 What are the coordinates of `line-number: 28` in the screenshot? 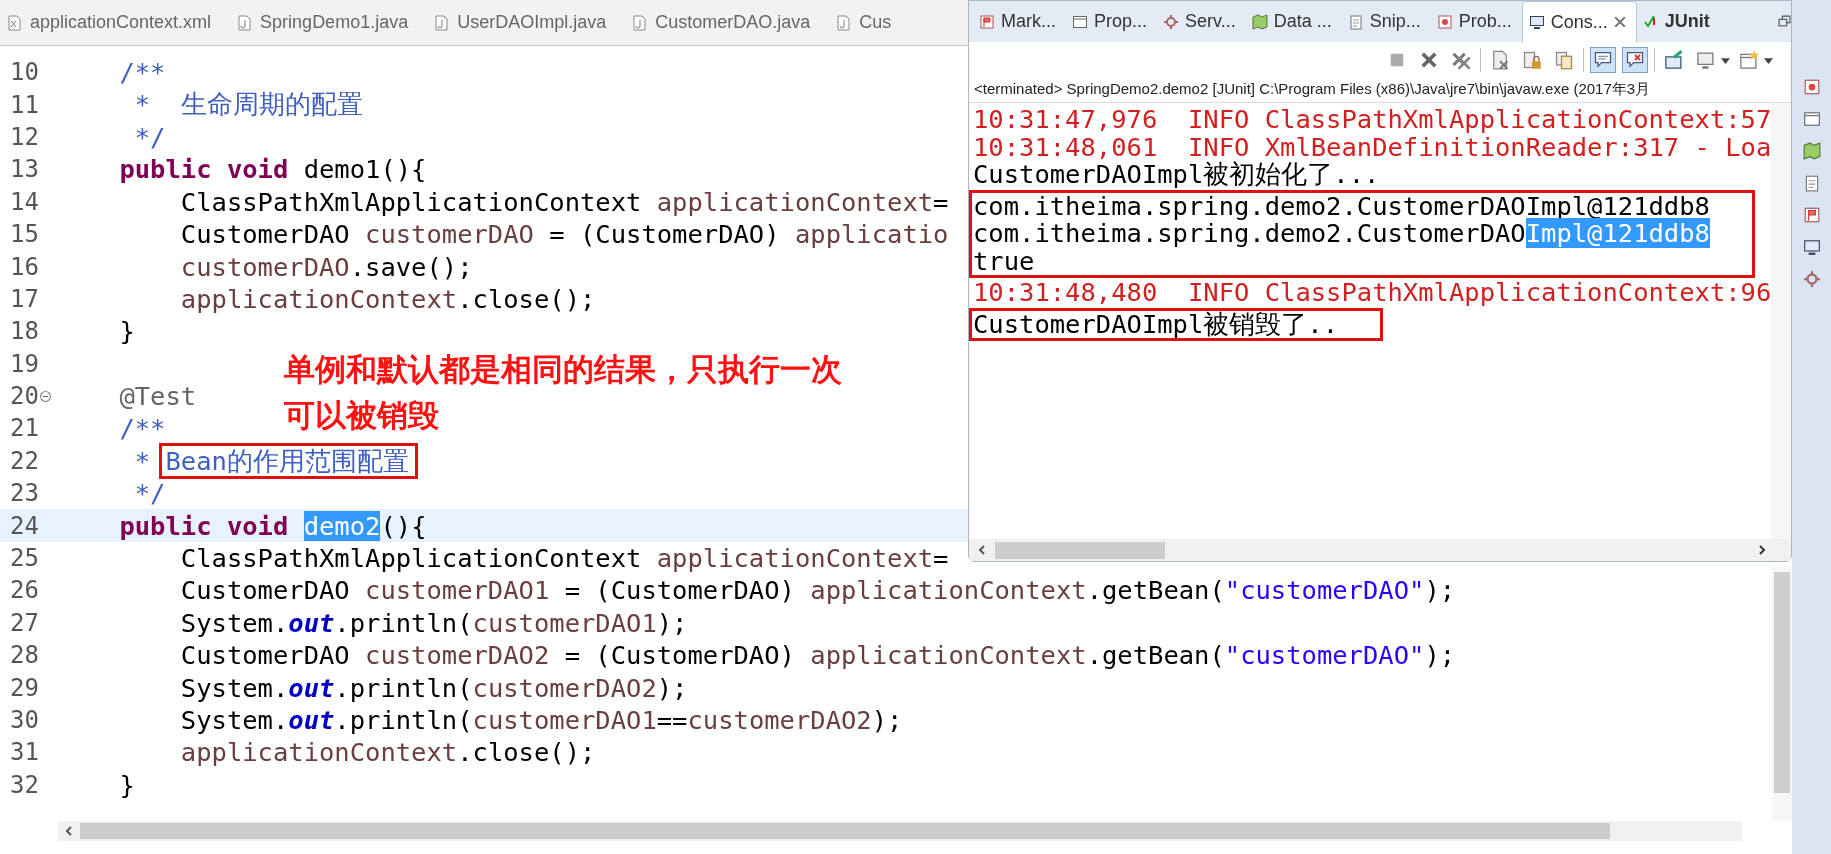 It's located at (24, 655).